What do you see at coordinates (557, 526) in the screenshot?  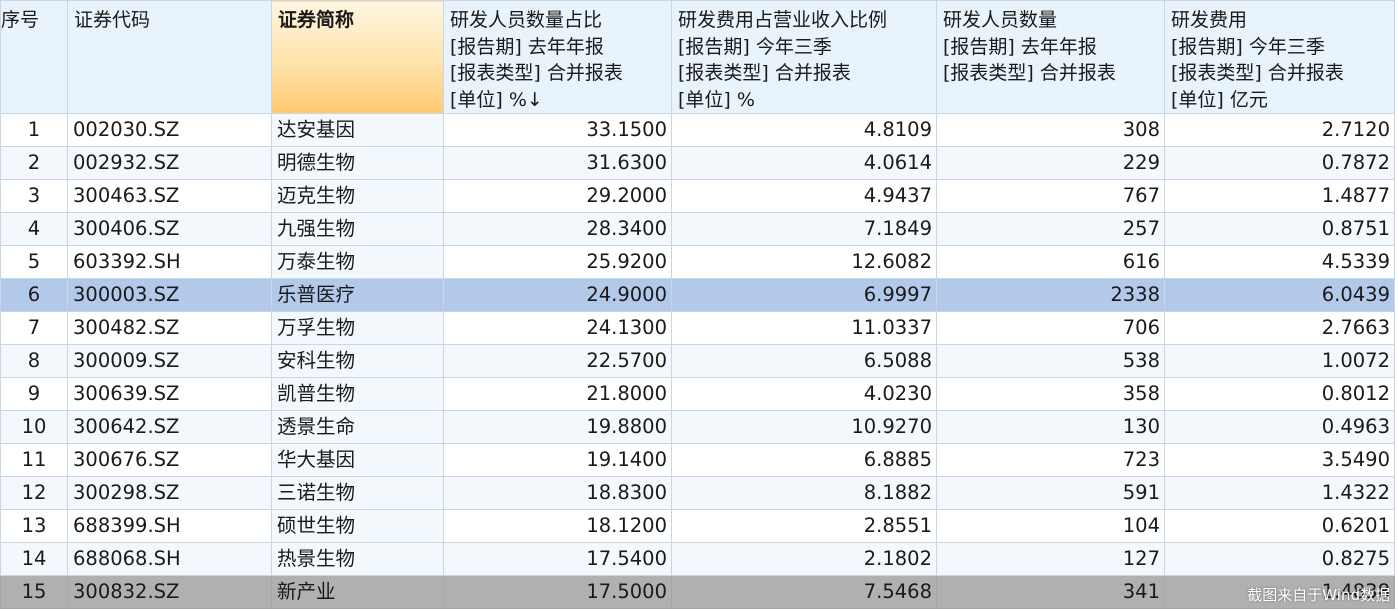 I see `rd-staff-ratio-cell: 18.1200` at bounding box center [557, 526].